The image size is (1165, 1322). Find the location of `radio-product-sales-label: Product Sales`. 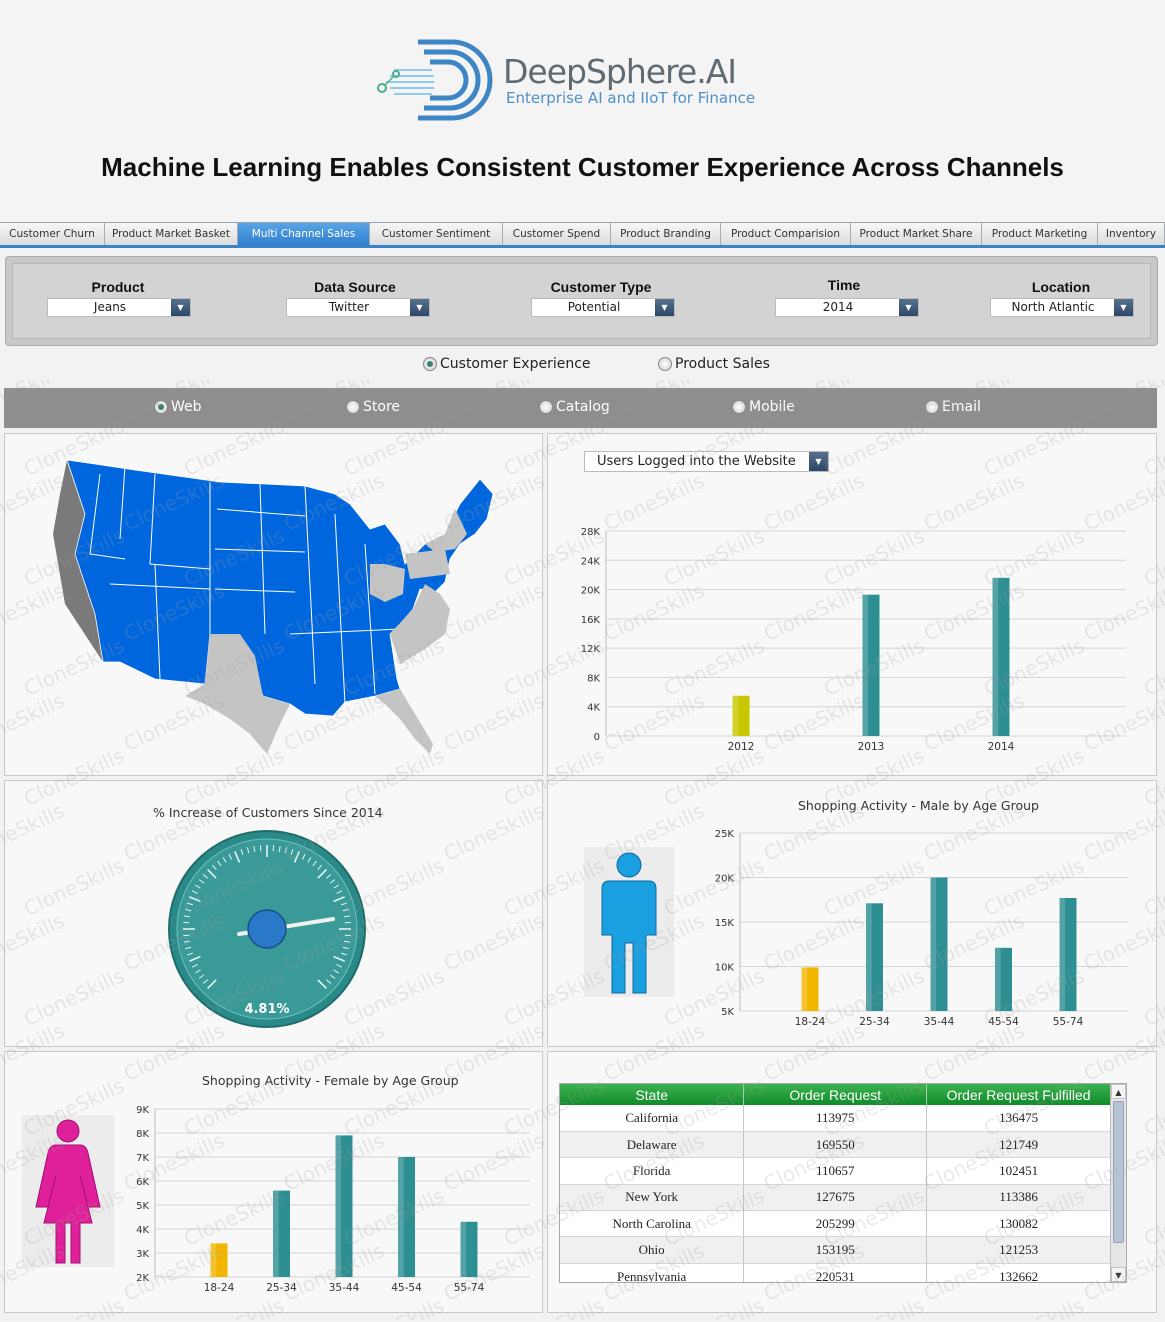

radio-product-sales-label: Product Sales is located at coordinates (722, 364).